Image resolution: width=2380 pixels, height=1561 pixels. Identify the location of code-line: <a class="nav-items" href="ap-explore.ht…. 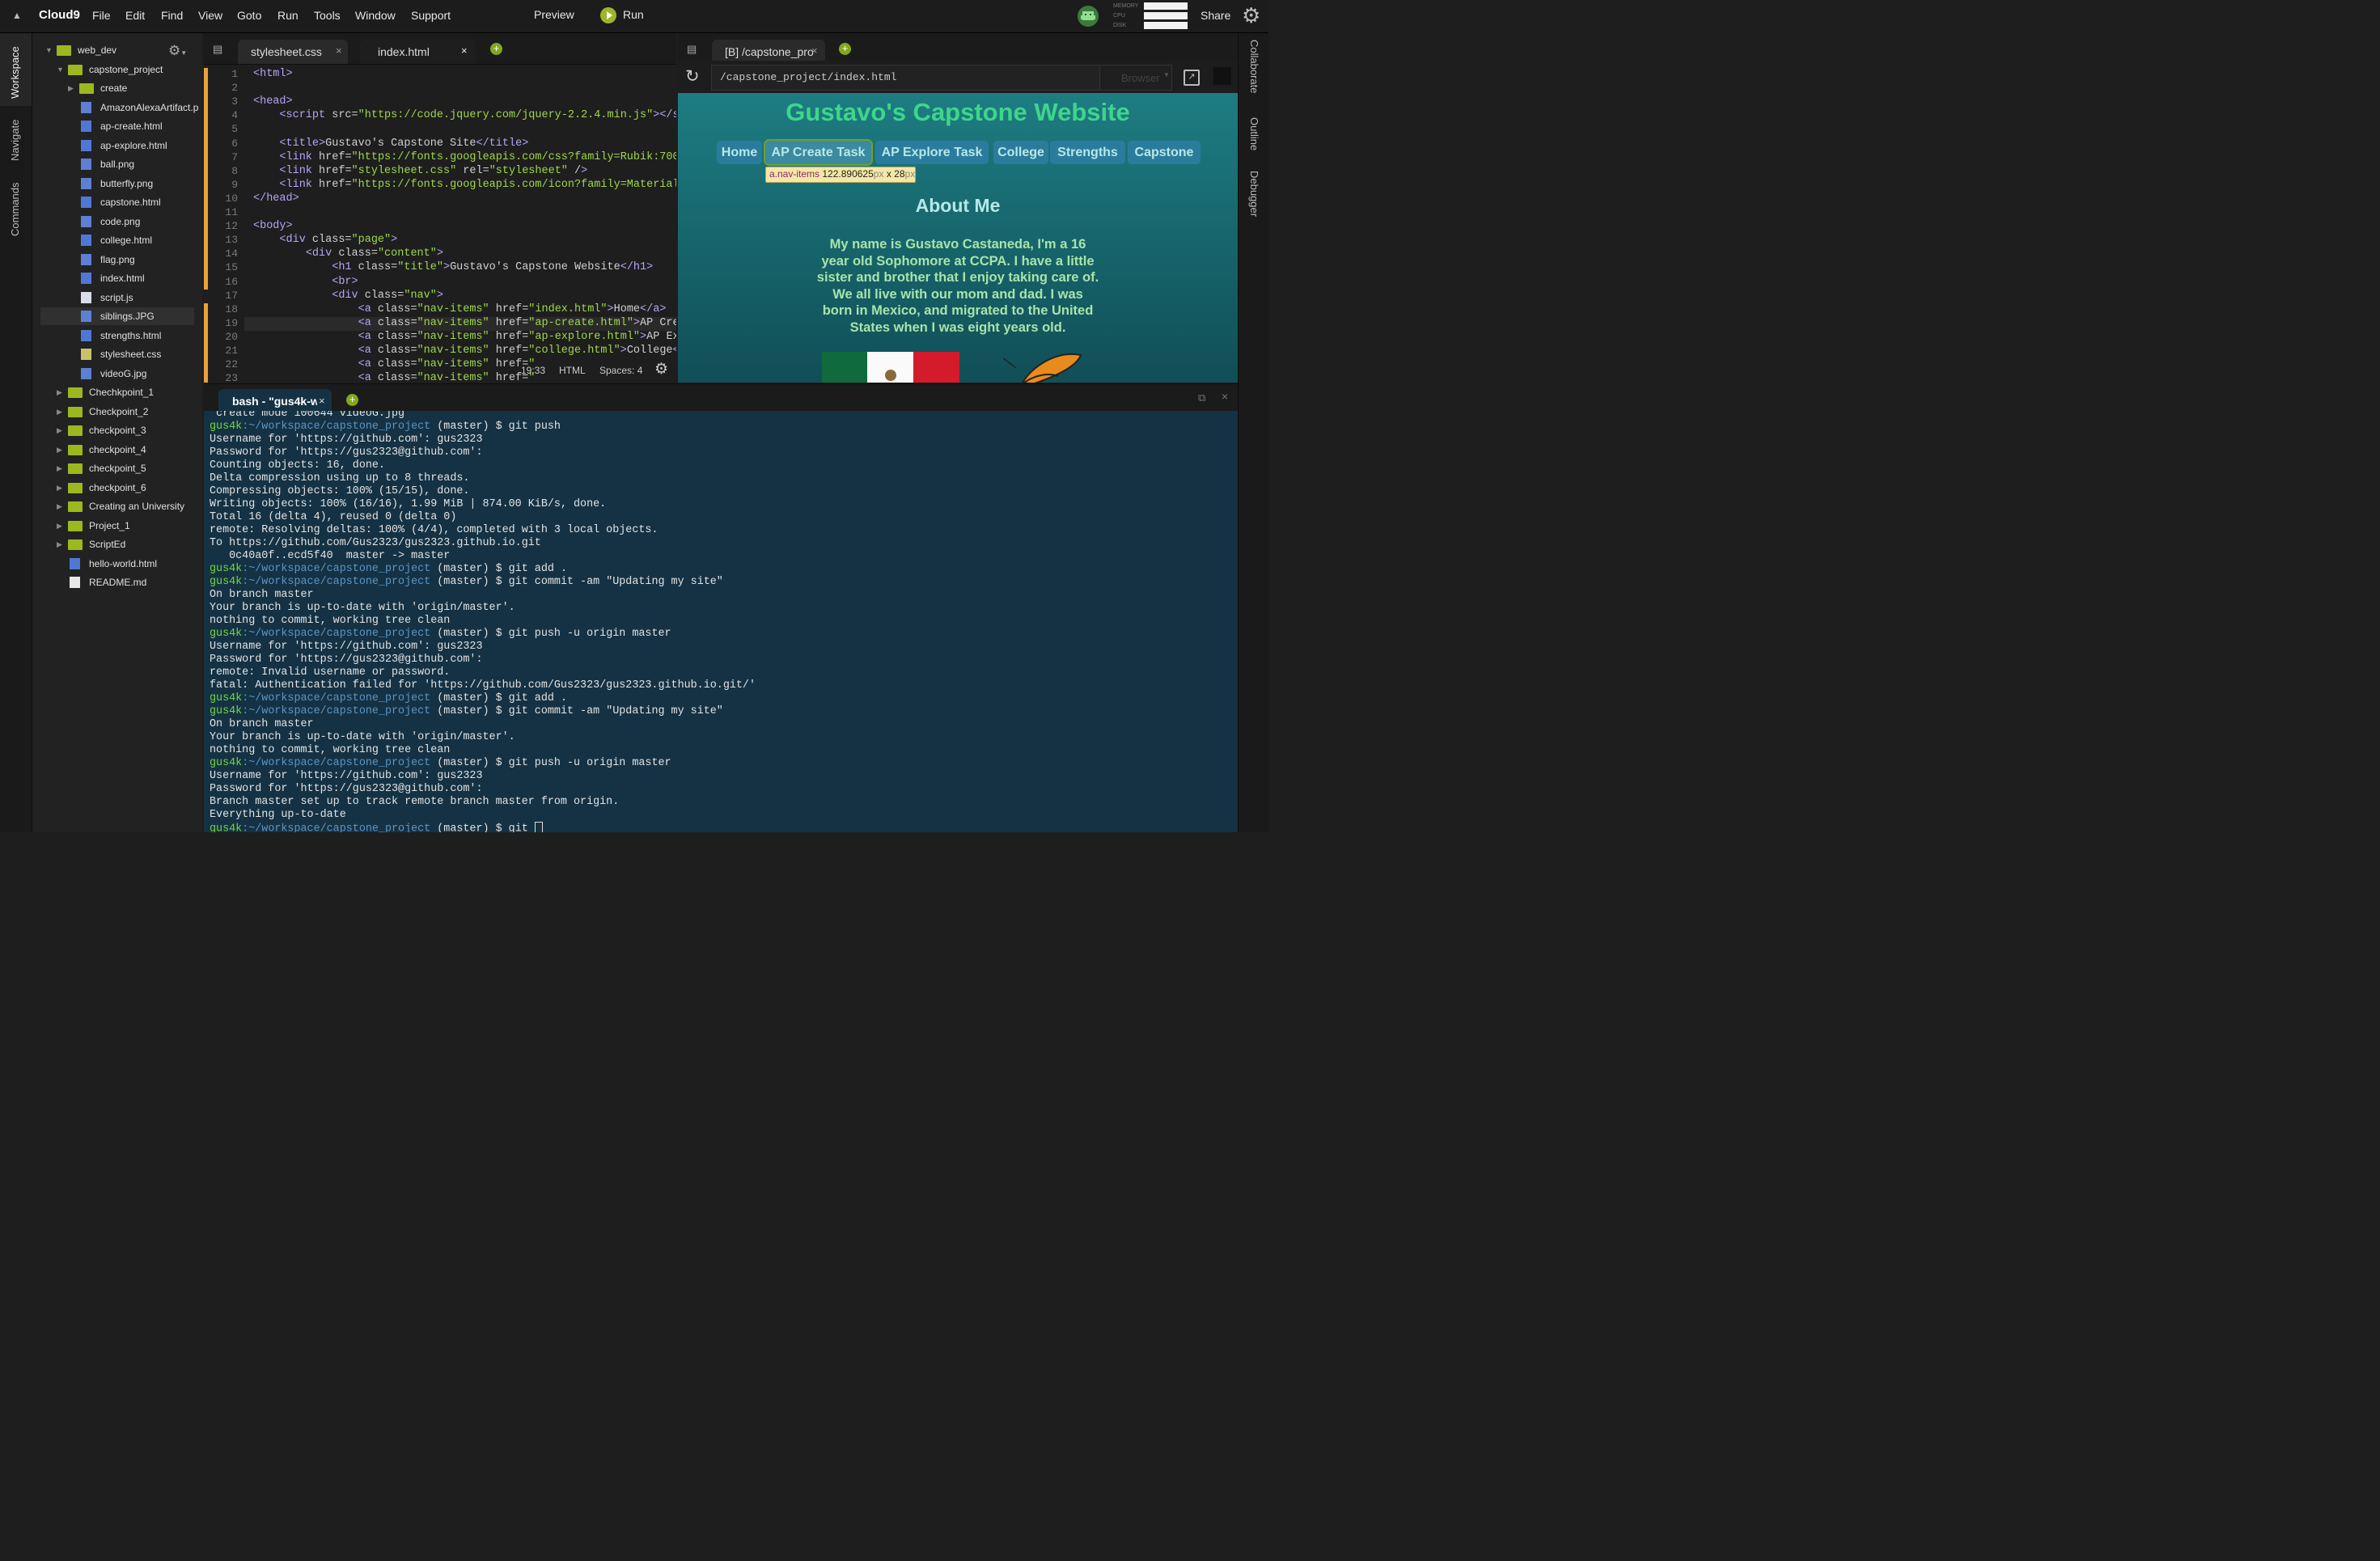
(464, 337).